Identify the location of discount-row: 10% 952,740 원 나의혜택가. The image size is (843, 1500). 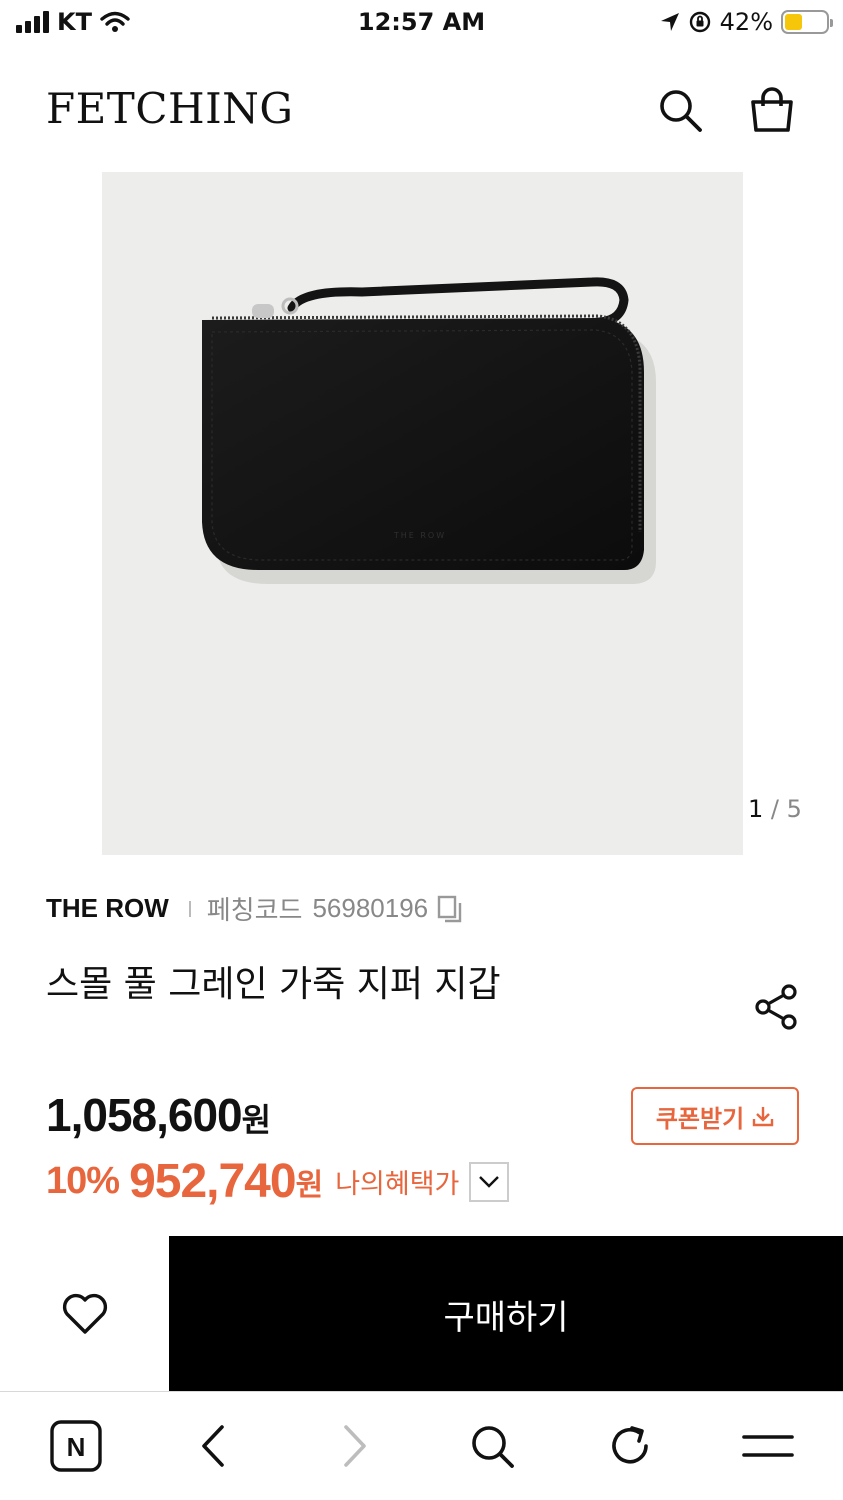
(278, 1181).